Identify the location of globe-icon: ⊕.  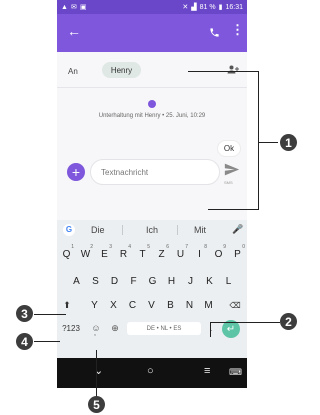
(115, 328).